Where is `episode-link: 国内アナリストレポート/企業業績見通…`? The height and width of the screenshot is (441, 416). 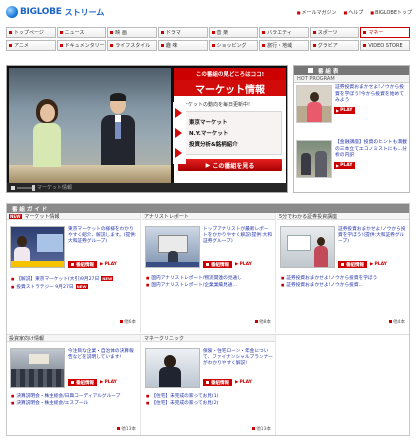 episode-link: 国内アナリストレポート/企業業績見通… is located at coordinates (210, 285).